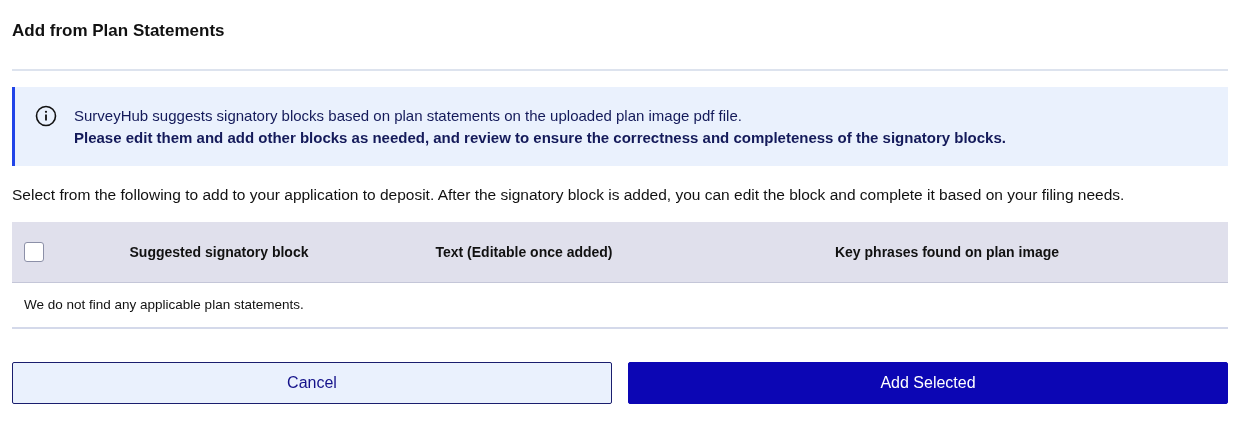  I want to click on column-header: Suggested signatory block, so click(219, 252).